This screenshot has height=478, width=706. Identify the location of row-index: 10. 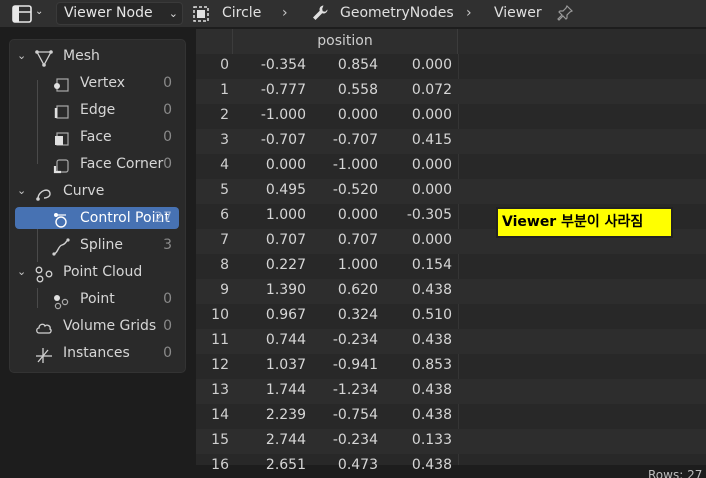
(220, 315).